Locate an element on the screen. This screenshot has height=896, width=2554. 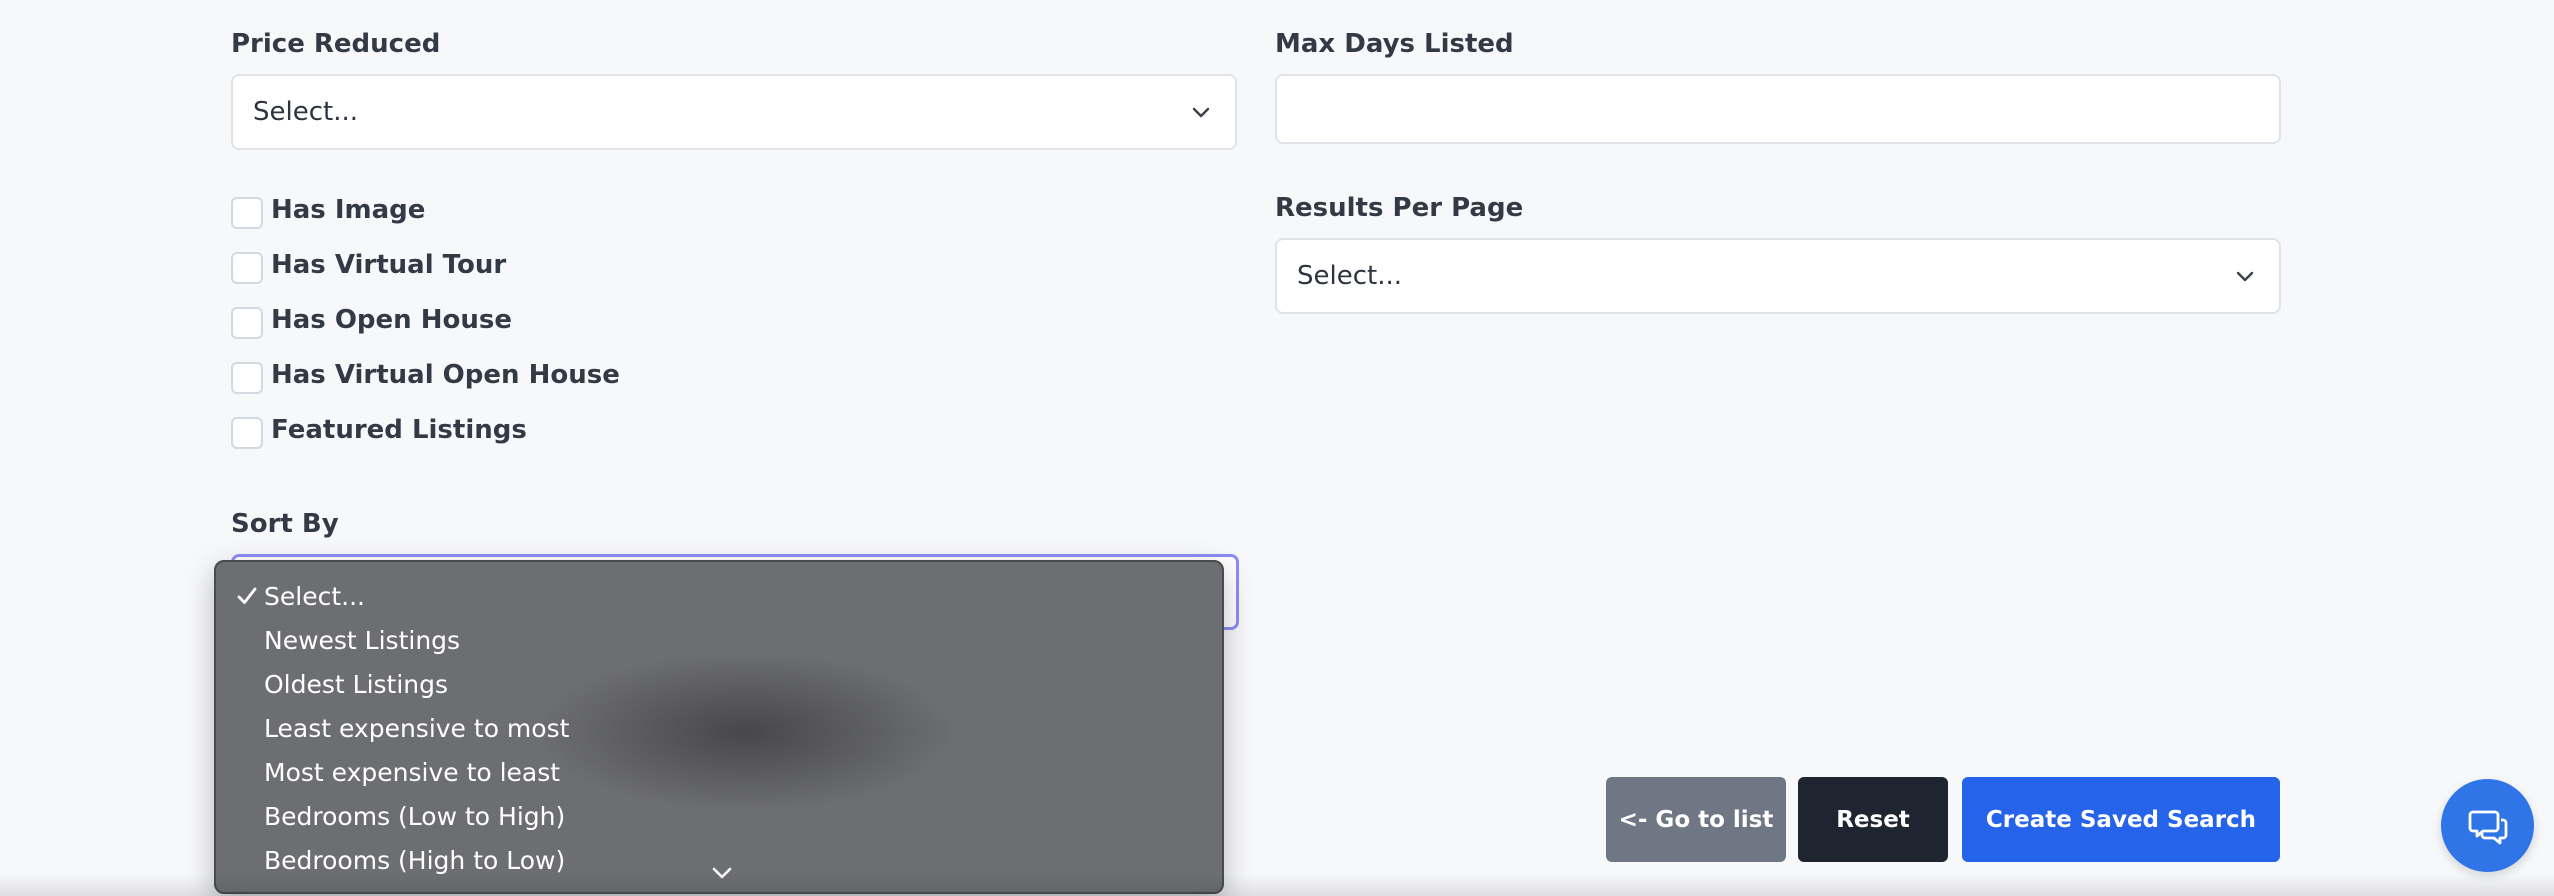
sort-option-label: Bedrooms (High to Low) is located at coordinates (415, 860).